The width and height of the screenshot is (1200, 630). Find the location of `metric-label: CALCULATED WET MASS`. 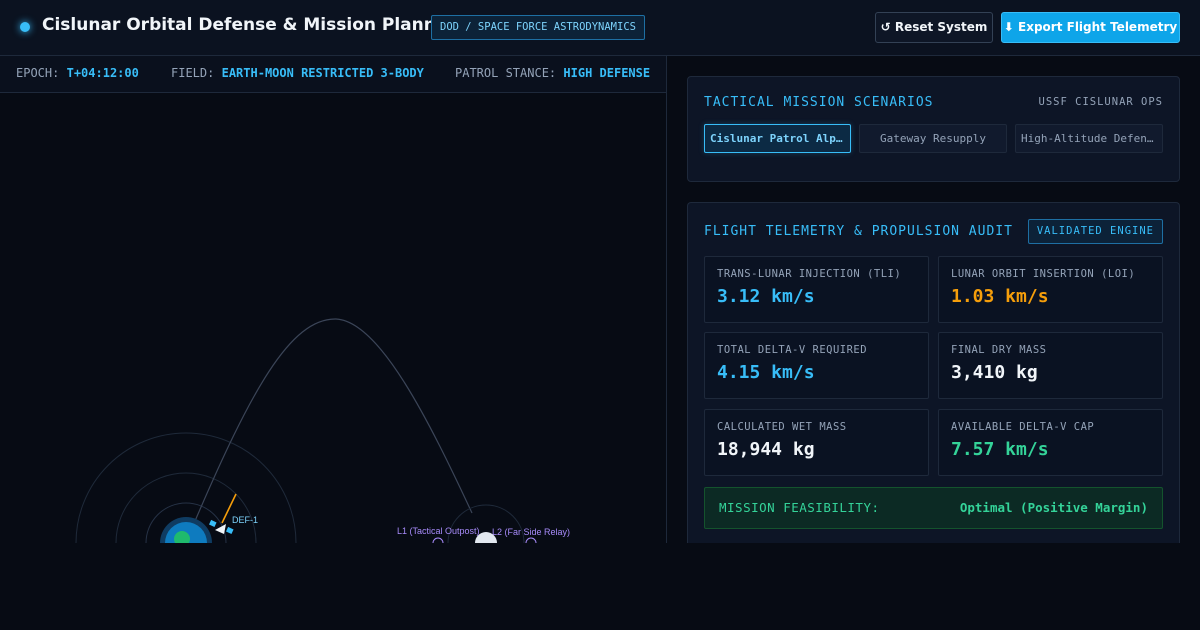

metric-label: CALCULATED WET MASS is located at coordinates (782, 427).